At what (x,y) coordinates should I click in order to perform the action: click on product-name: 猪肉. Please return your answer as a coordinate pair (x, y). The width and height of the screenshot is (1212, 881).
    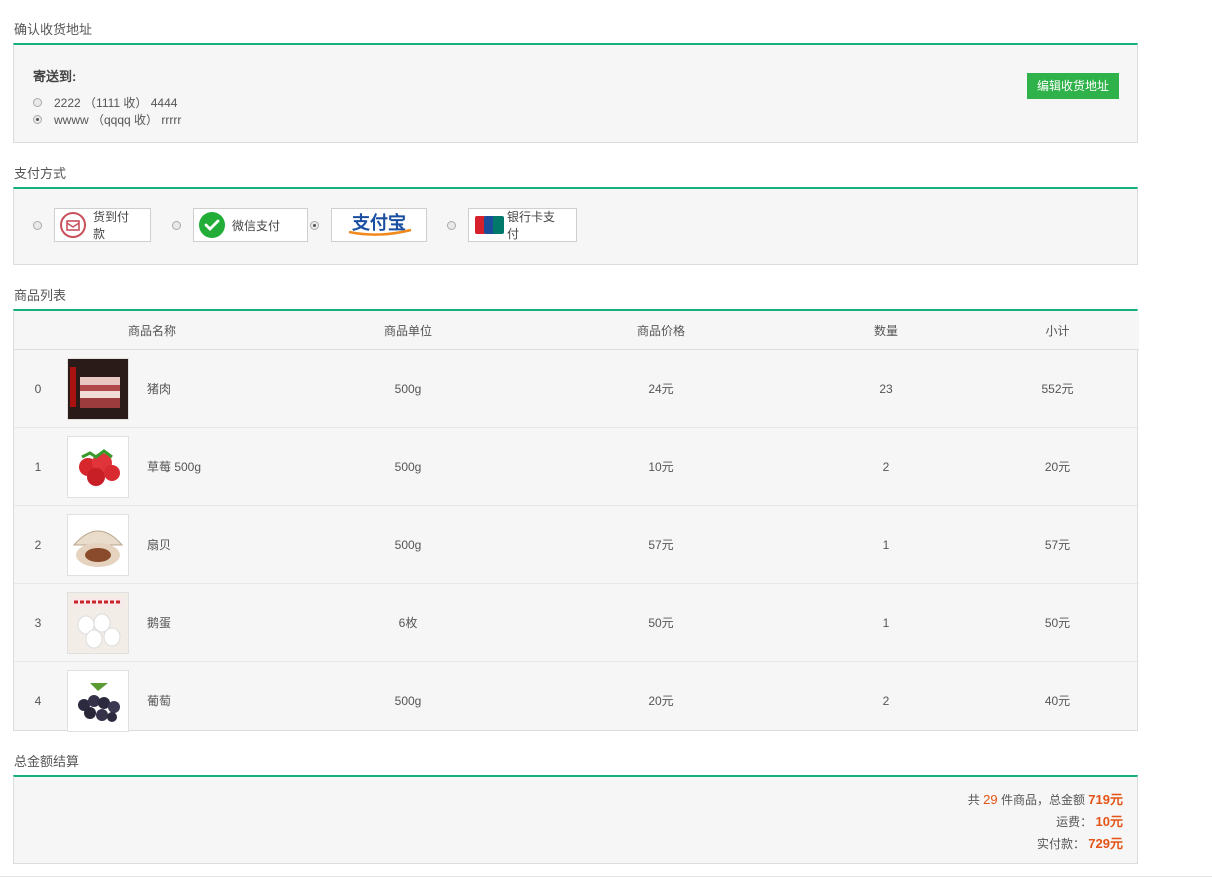
    Looking at the image, I should click on (159, 389).